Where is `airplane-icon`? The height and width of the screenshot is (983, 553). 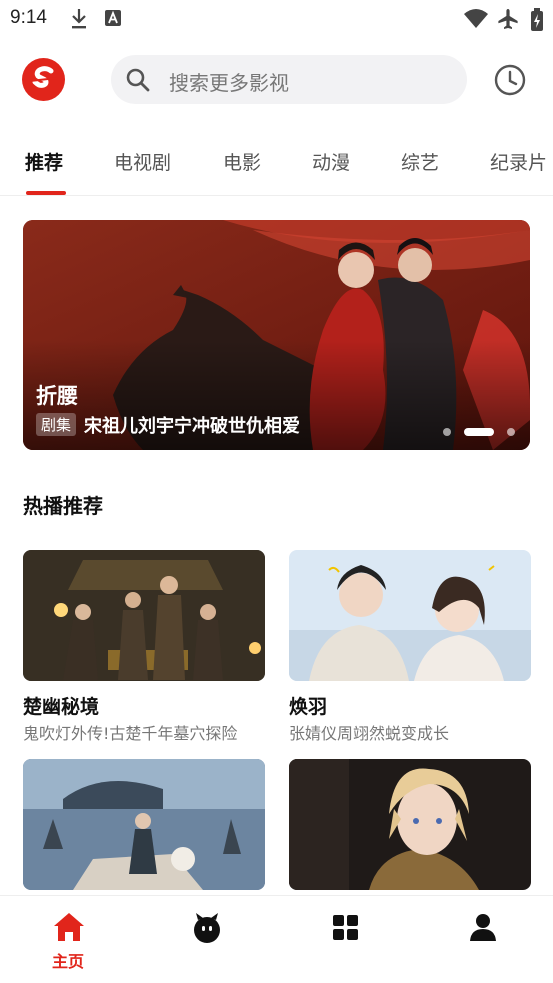
airplane-icon is located at coordinates (508, 21).